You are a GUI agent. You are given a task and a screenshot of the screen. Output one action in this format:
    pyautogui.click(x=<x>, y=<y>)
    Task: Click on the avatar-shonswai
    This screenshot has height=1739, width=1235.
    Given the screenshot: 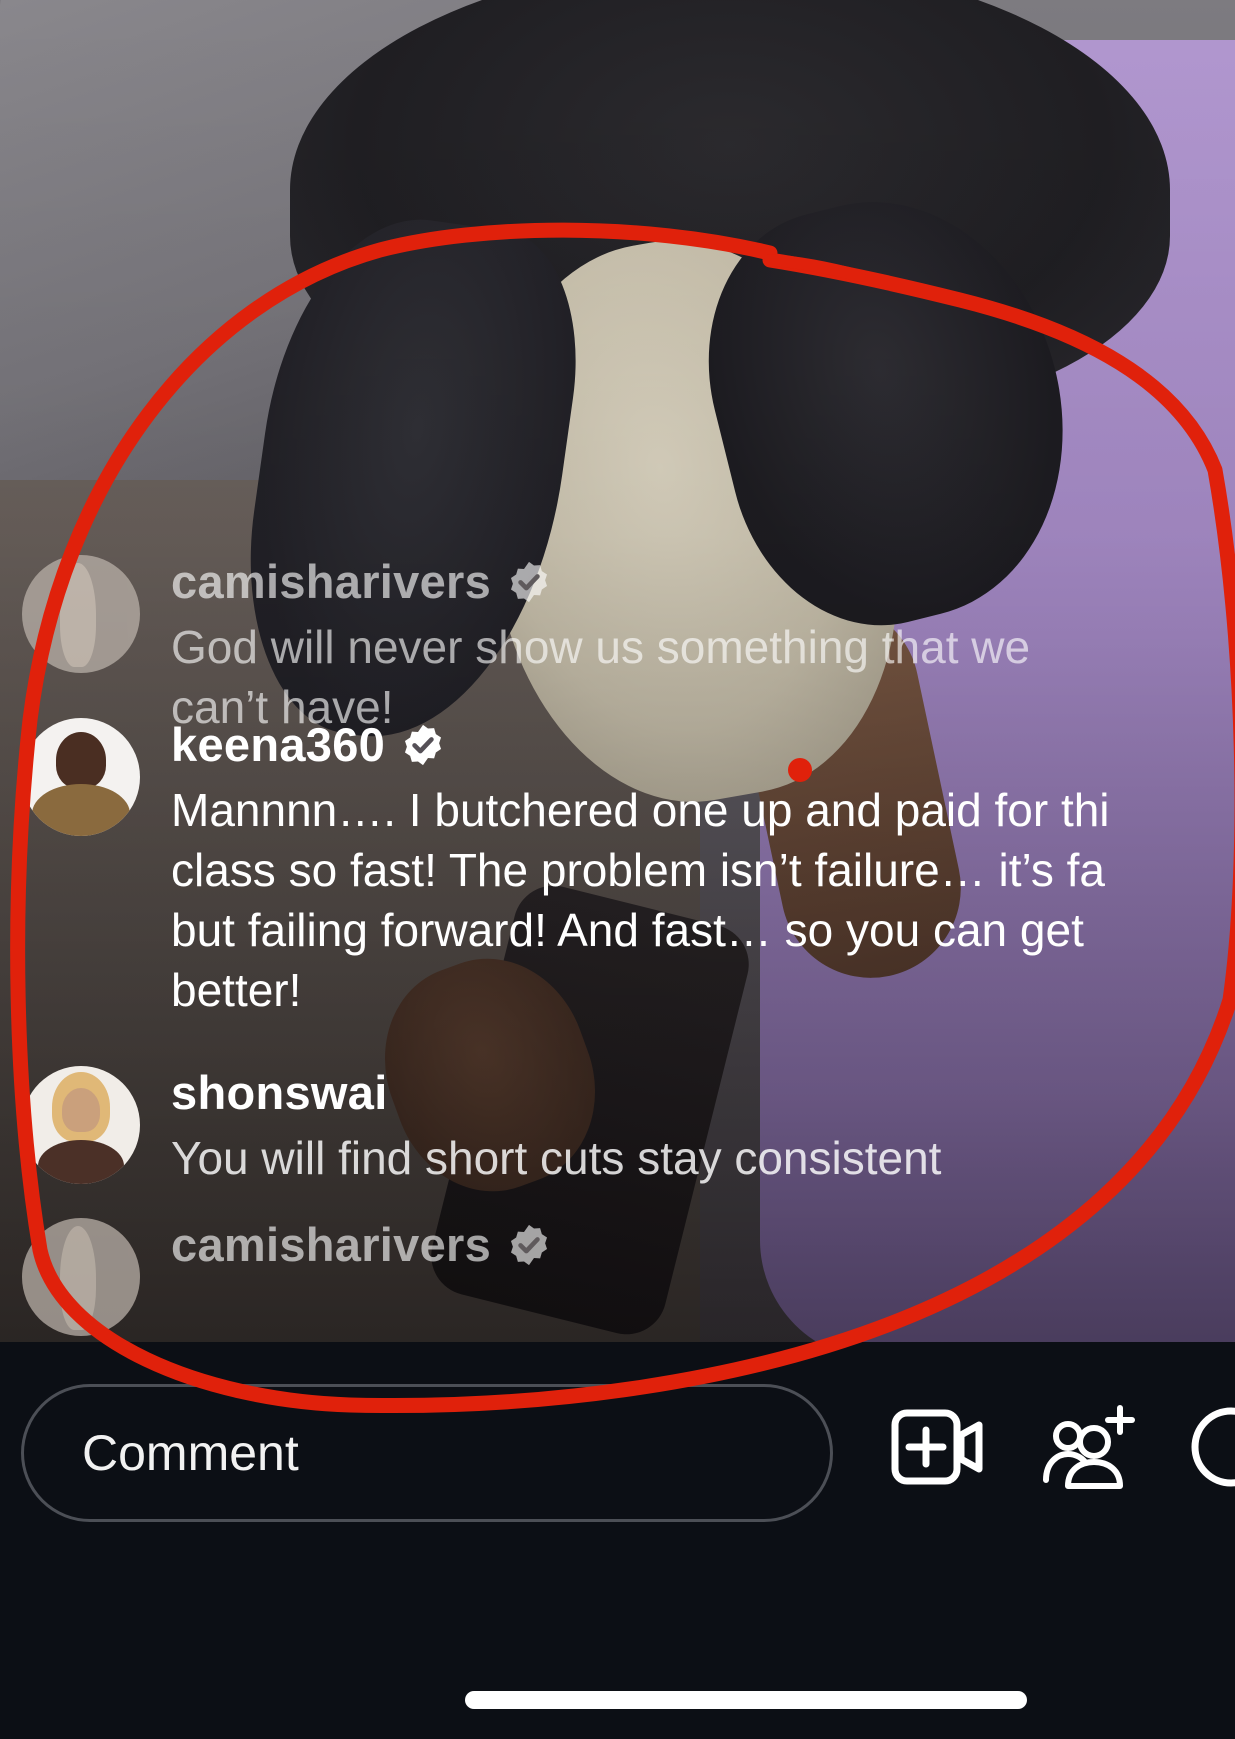 What is the action you would take?
    pyautogui.click(x=81, y=1125)
    